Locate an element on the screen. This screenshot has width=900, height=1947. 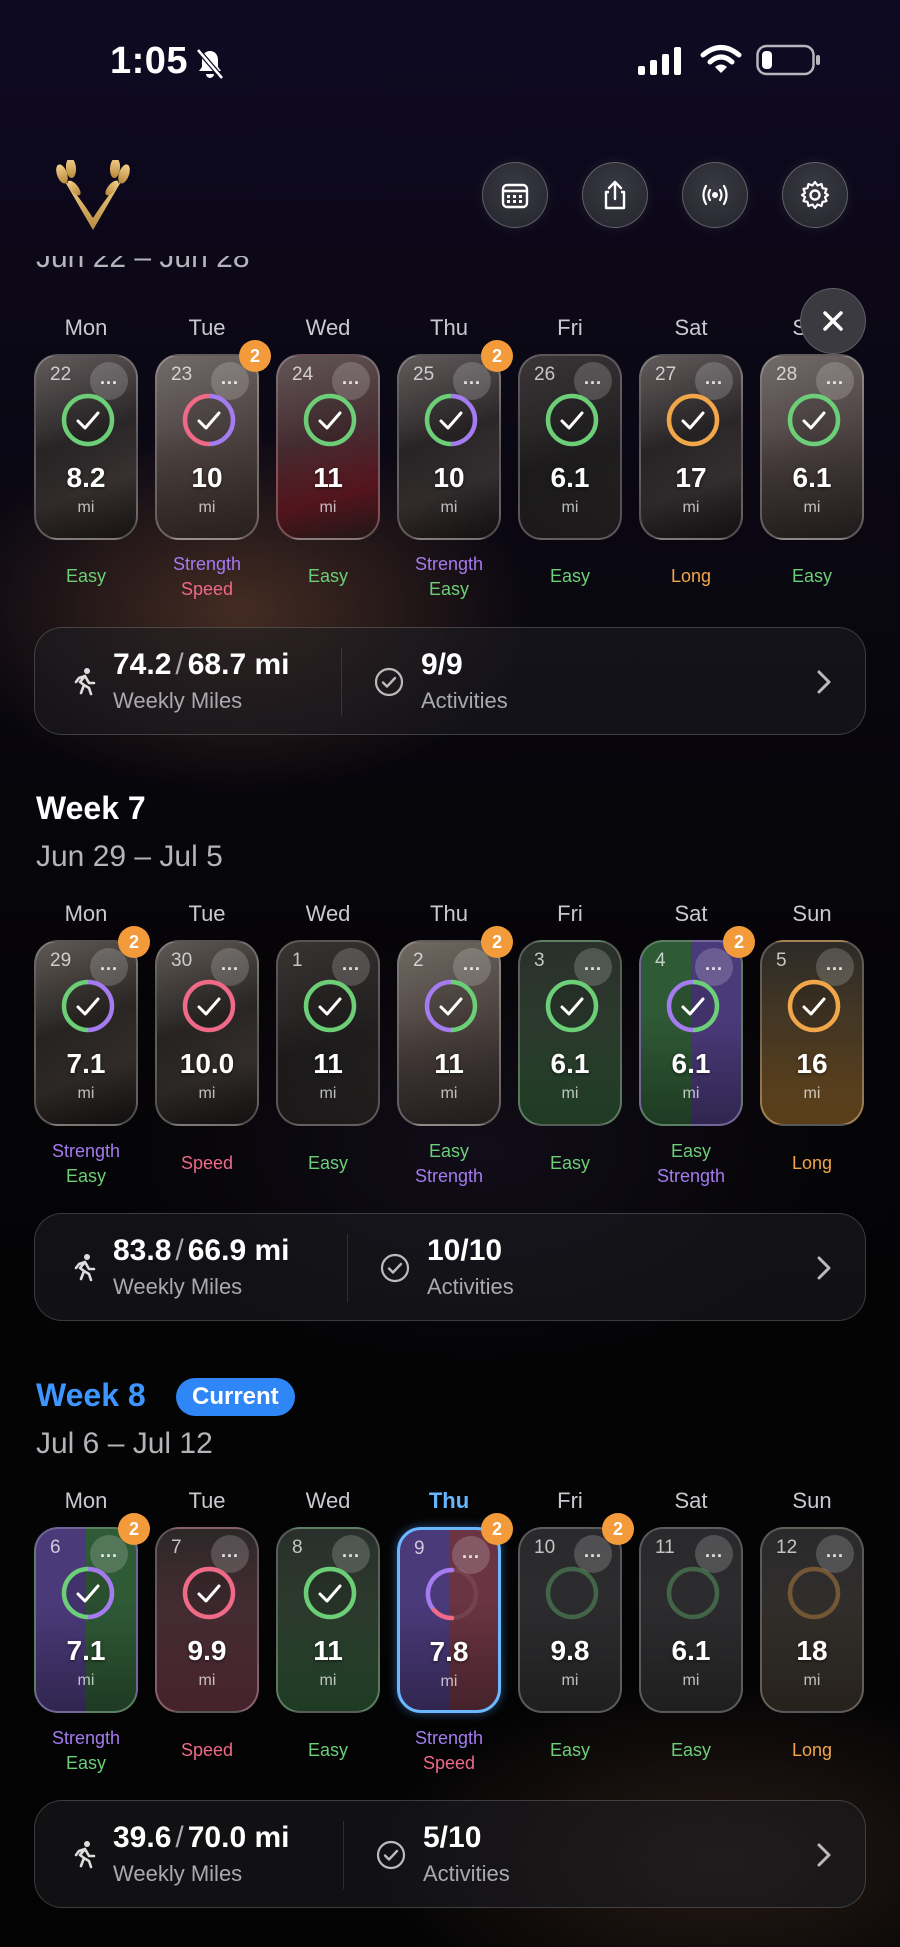
close-button is located at coordinates (833, 321).